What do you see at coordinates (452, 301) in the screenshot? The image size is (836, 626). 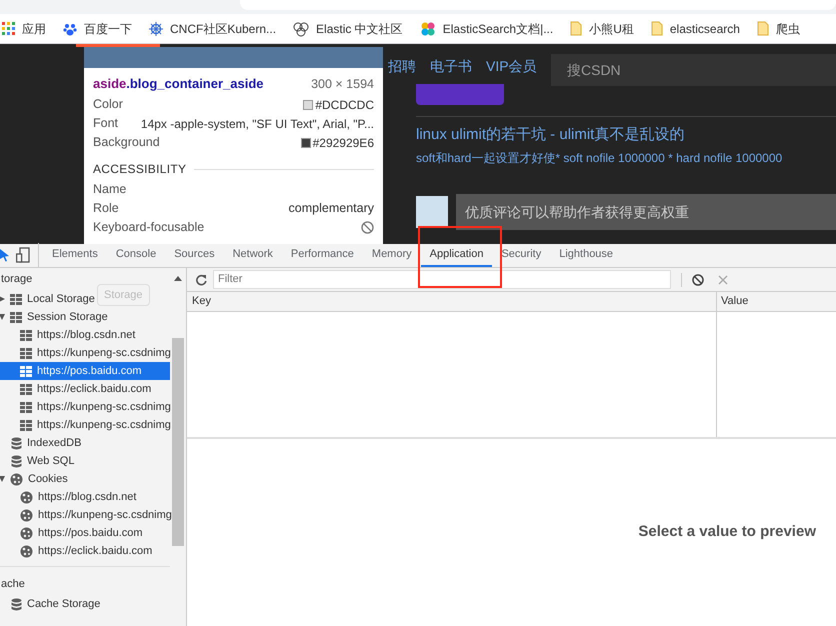 I see `column-header: Key` at bounding box center [452, 301].